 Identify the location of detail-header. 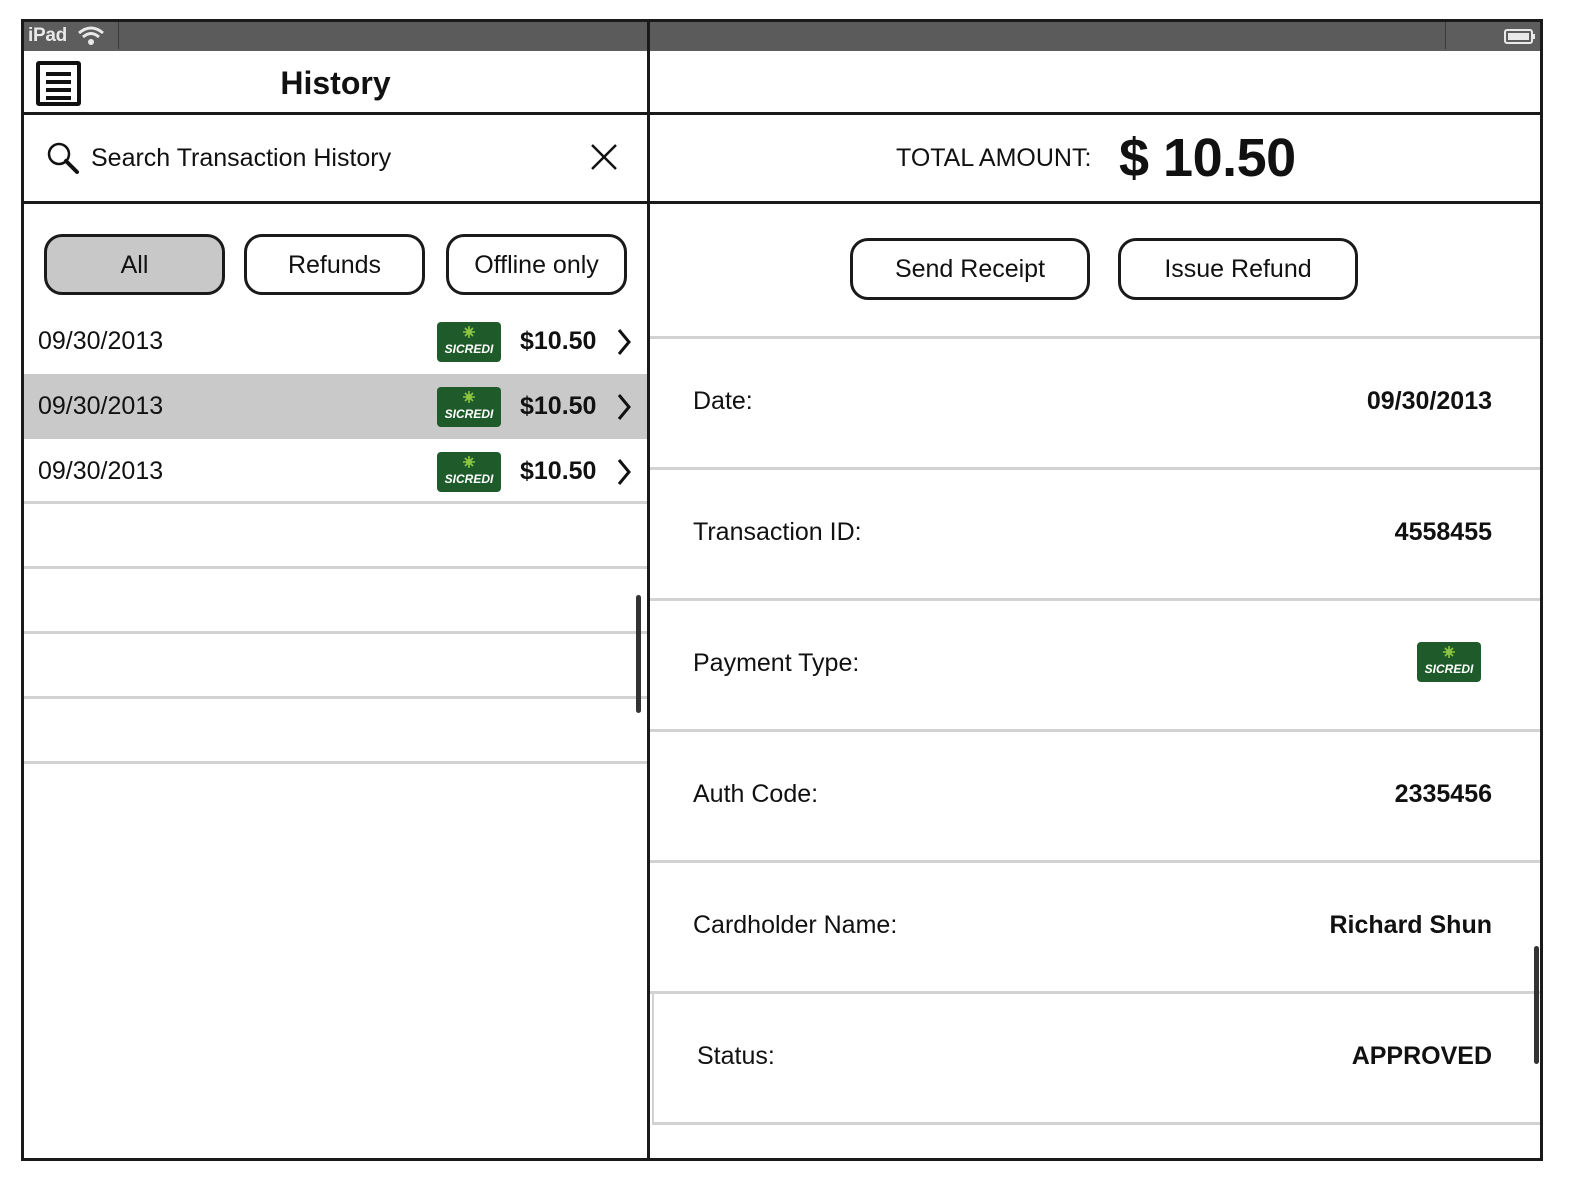
(1095, 83).